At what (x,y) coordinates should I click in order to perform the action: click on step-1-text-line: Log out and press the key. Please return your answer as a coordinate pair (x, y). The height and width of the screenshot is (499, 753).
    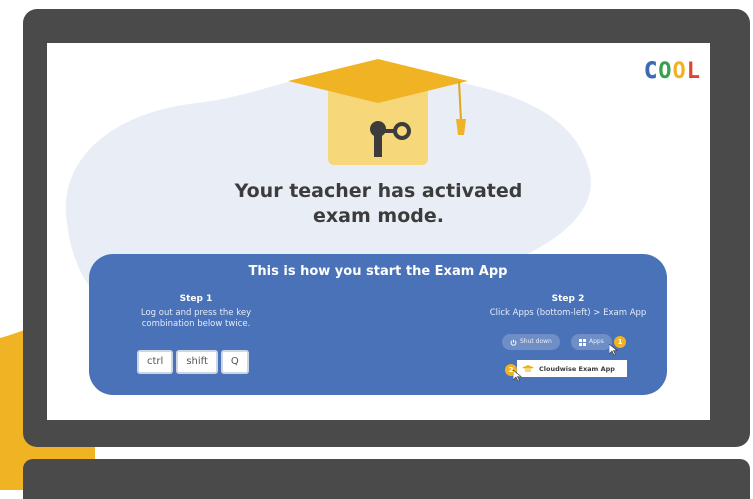
    Looking at the image, I should click on (196, 313).